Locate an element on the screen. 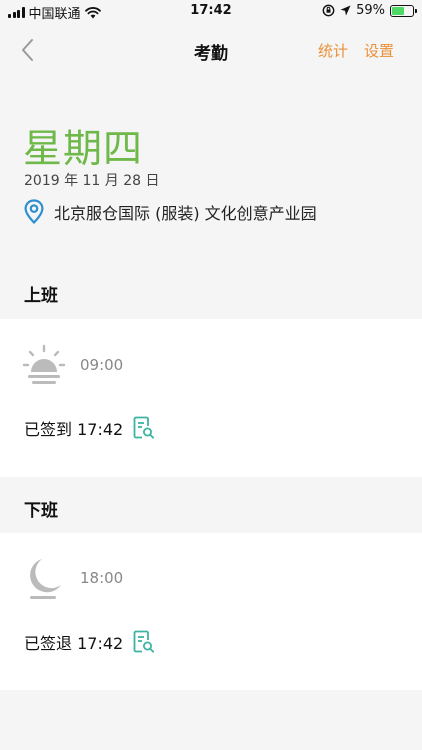 This screenshot has width=422, height=750. location-arrow-icon is located at coordinates (345, 10).